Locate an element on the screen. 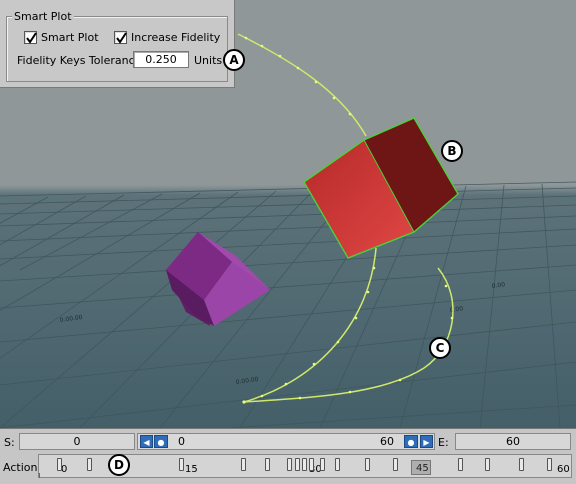 Image resolution: width=576 pixels, height=484 pixels. callout-b: B is located at coordinates (452, 151).